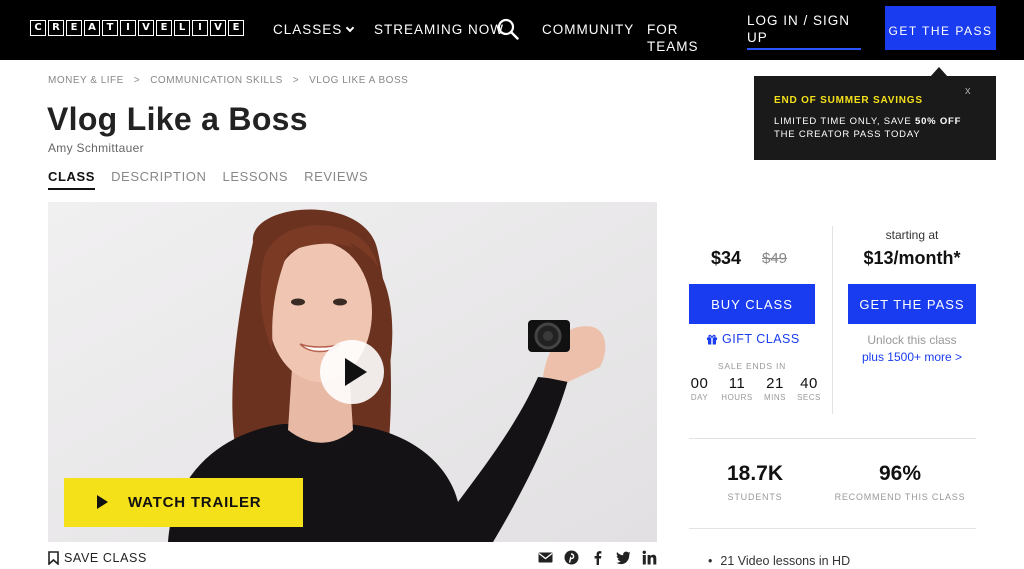 Image resolution: width=1024 pixels, height=569 pixels. I want to click on save-class-label: SAVE CLASS, so click(105, 558).